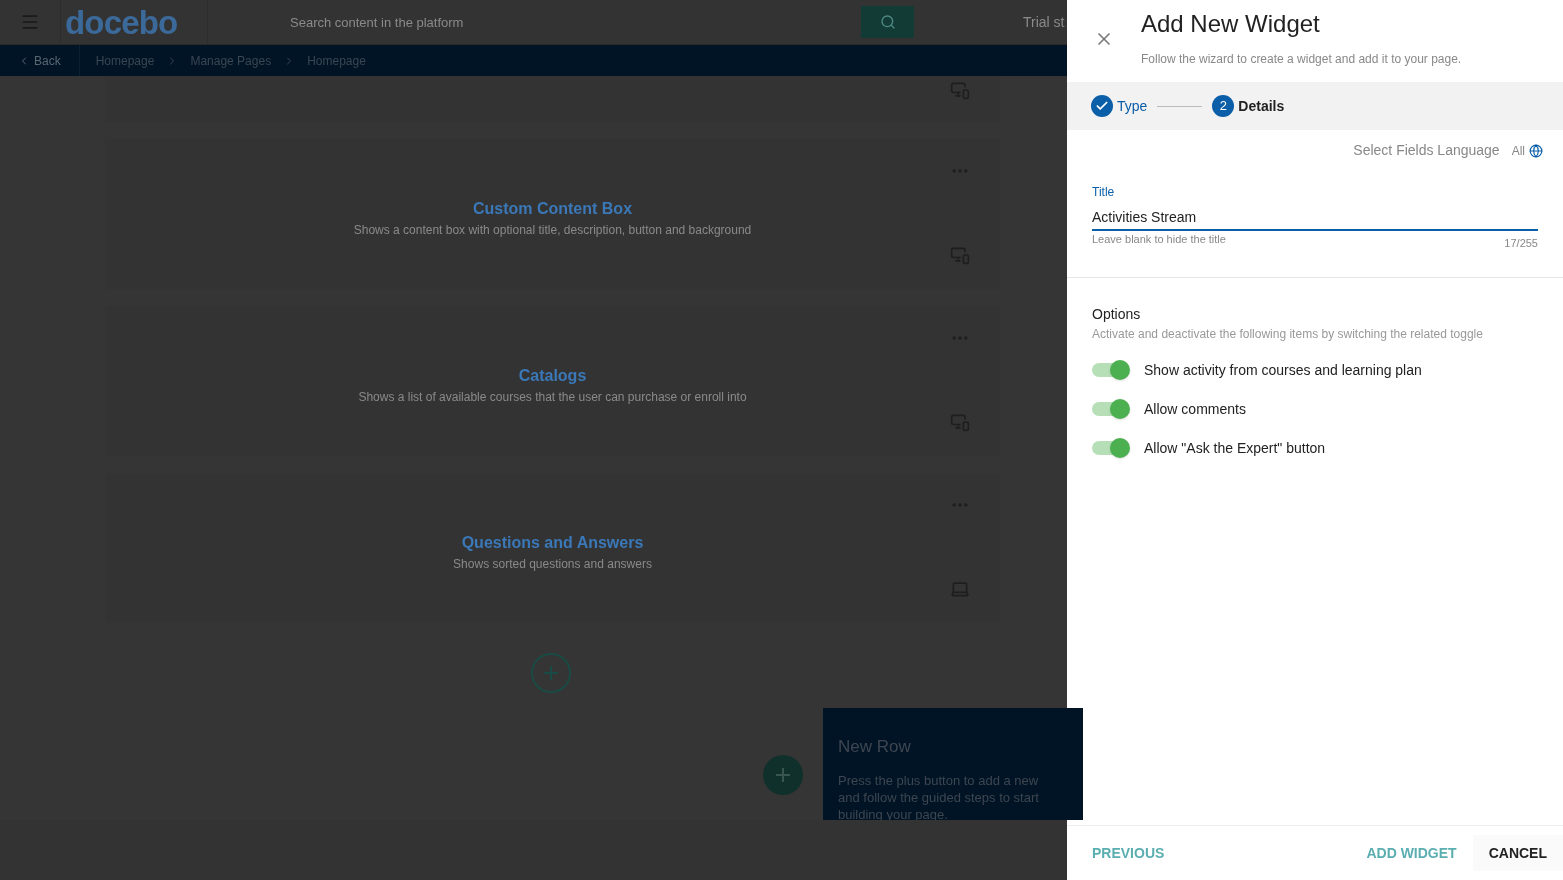  I want to click on search-icon, so click(887, 22).